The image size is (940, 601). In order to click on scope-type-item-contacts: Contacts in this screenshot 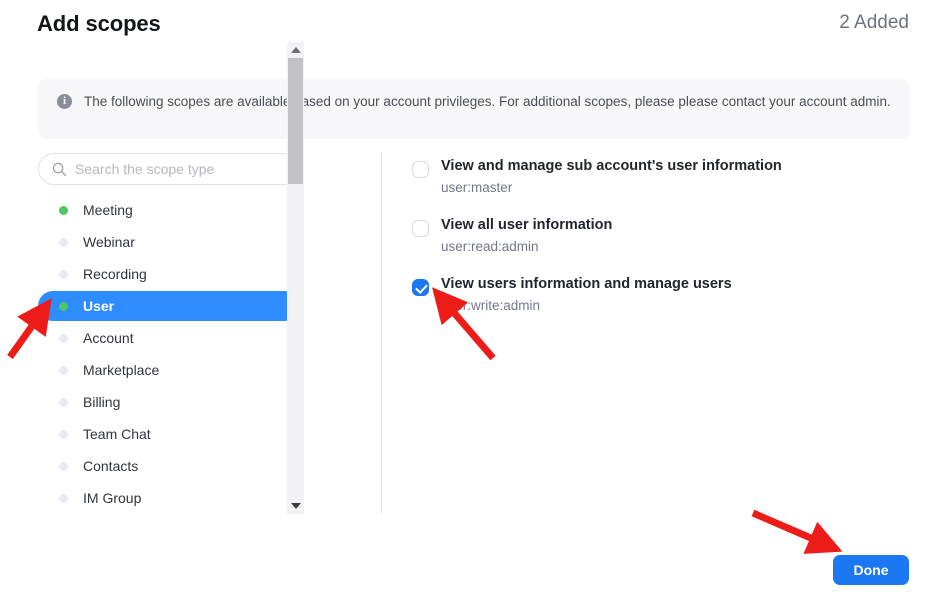, I will do `click(168, 466)`.